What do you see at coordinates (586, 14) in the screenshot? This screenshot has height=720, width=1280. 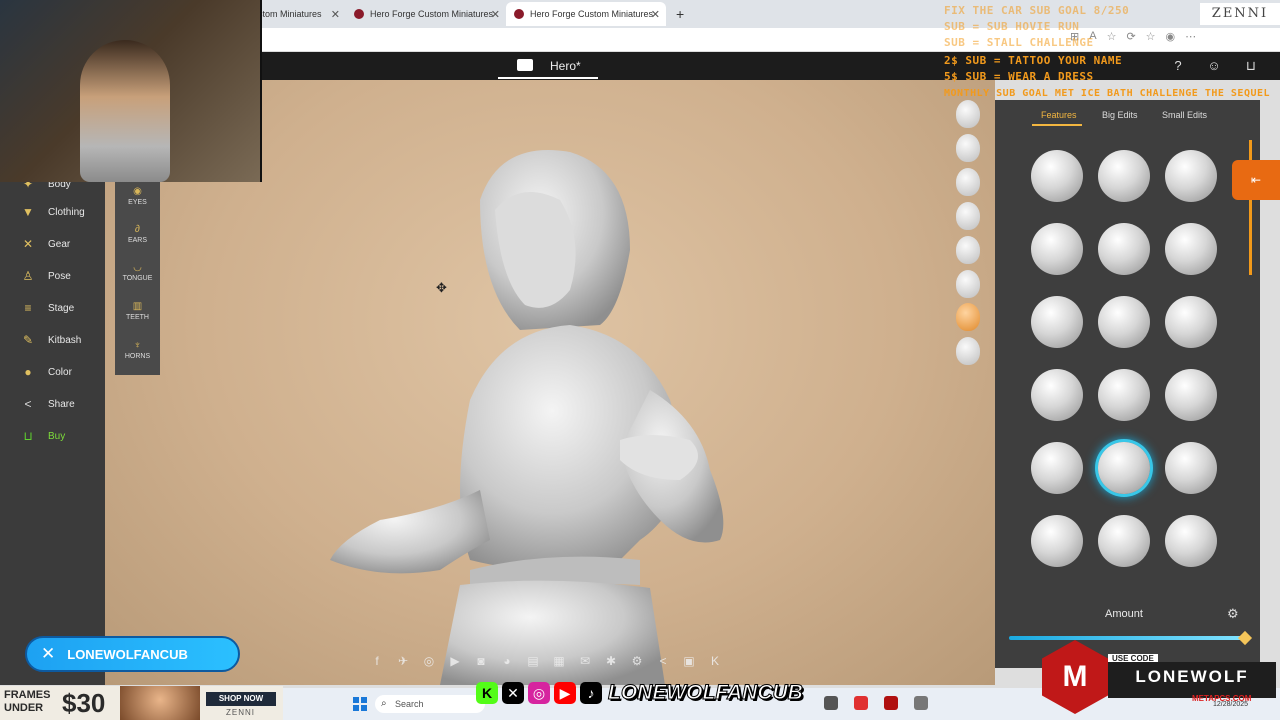 I see `browser-tab-active: Hero Forge Custom Miniatures ✕` at bounding box center [586, 14].